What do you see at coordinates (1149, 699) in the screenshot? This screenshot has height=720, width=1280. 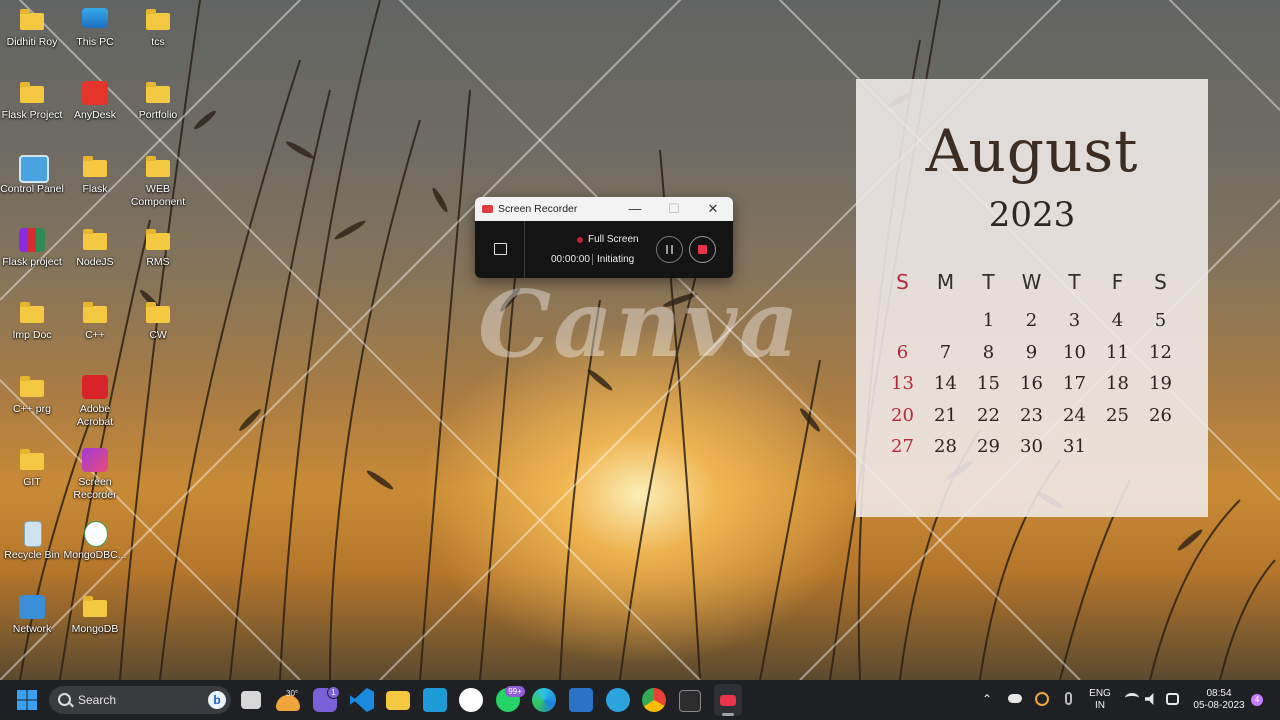 I see `volume-icon` at bounding box center [1149, 699].